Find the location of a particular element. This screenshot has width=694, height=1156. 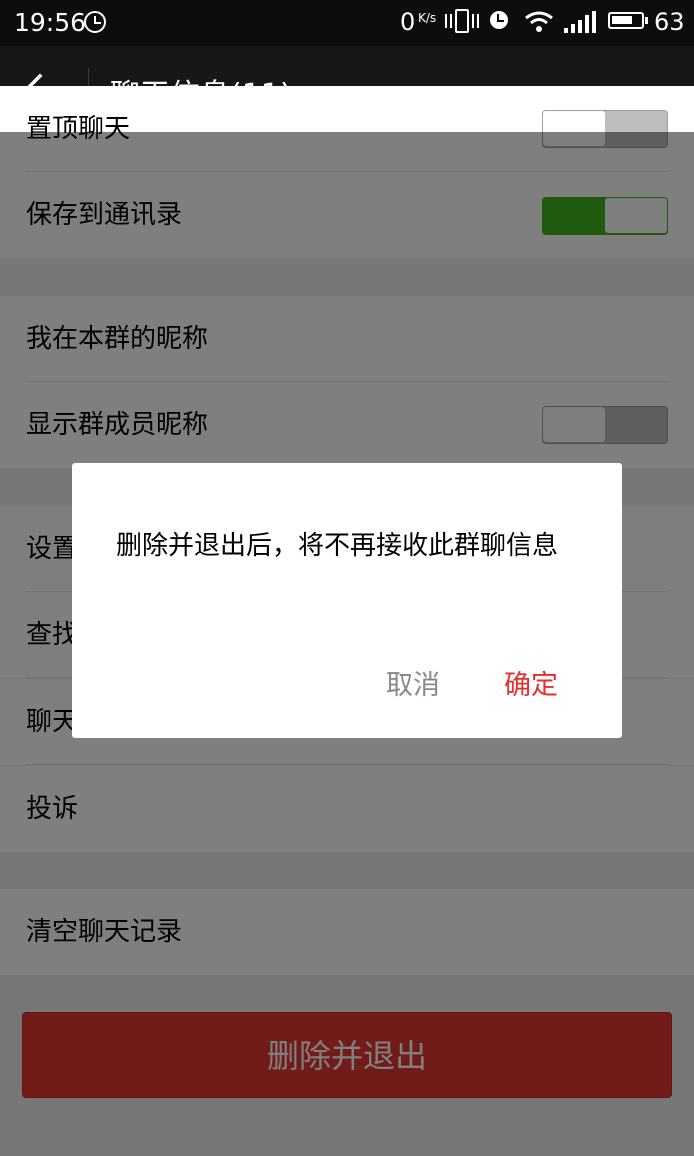

dialog-message: 删除并退出后，将不再接收此群聊信息 is located at coordinates (337, 546).